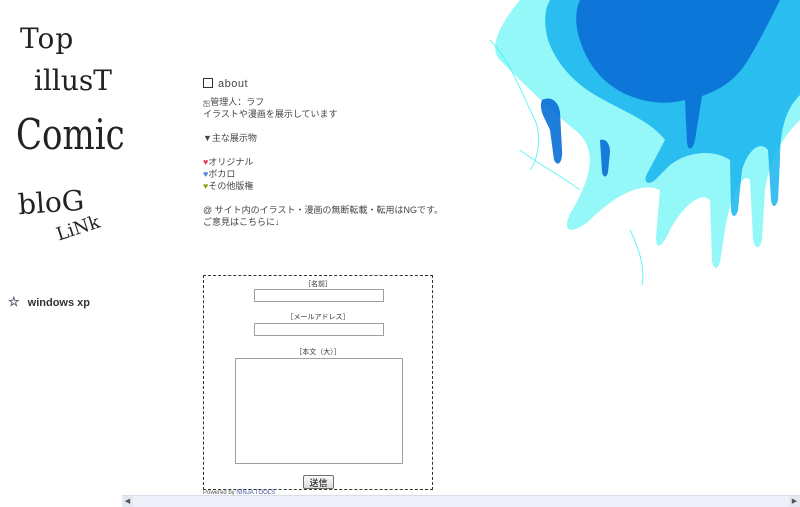  I want to click on square-icon, so click(208, 83).